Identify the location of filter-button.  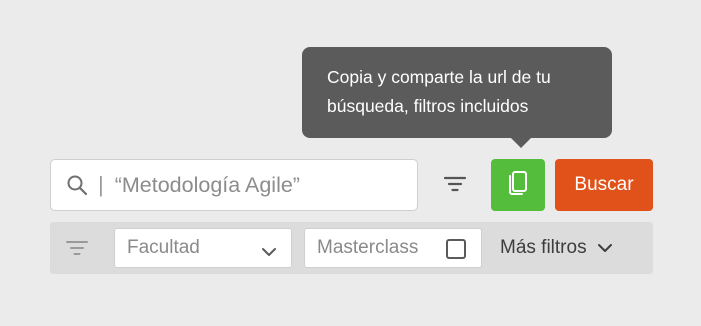
(455, 186).